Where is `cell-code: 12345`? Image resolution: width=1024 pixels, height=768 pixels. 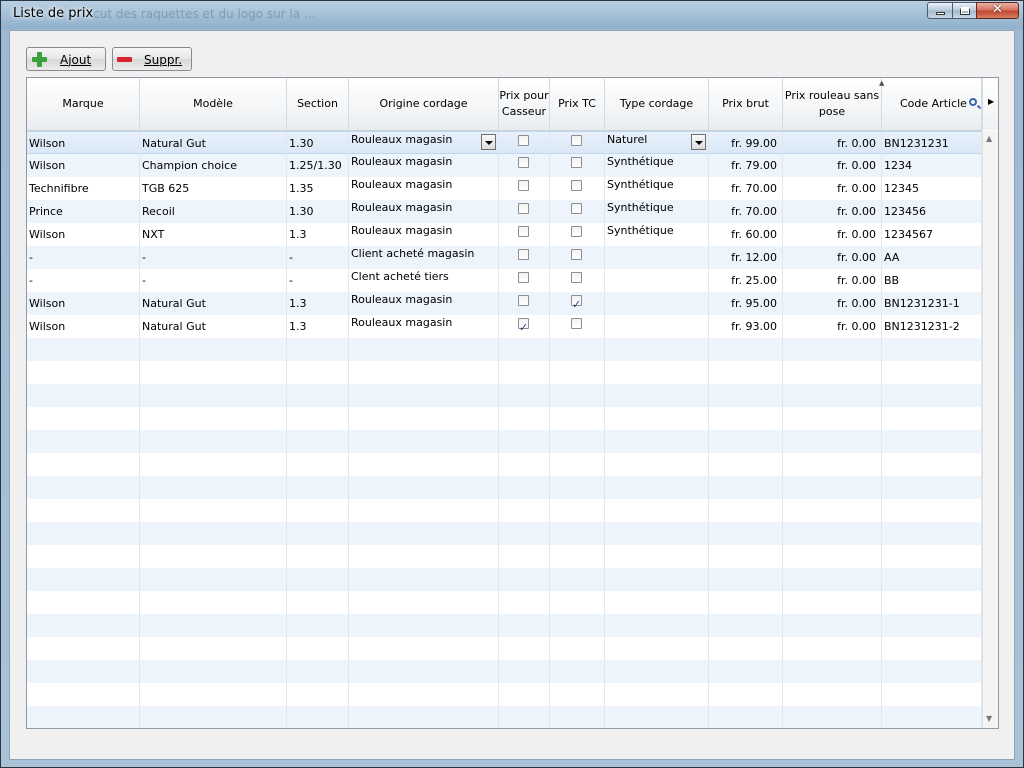
cell-code: 12345 is located at coordinates (932, 188).